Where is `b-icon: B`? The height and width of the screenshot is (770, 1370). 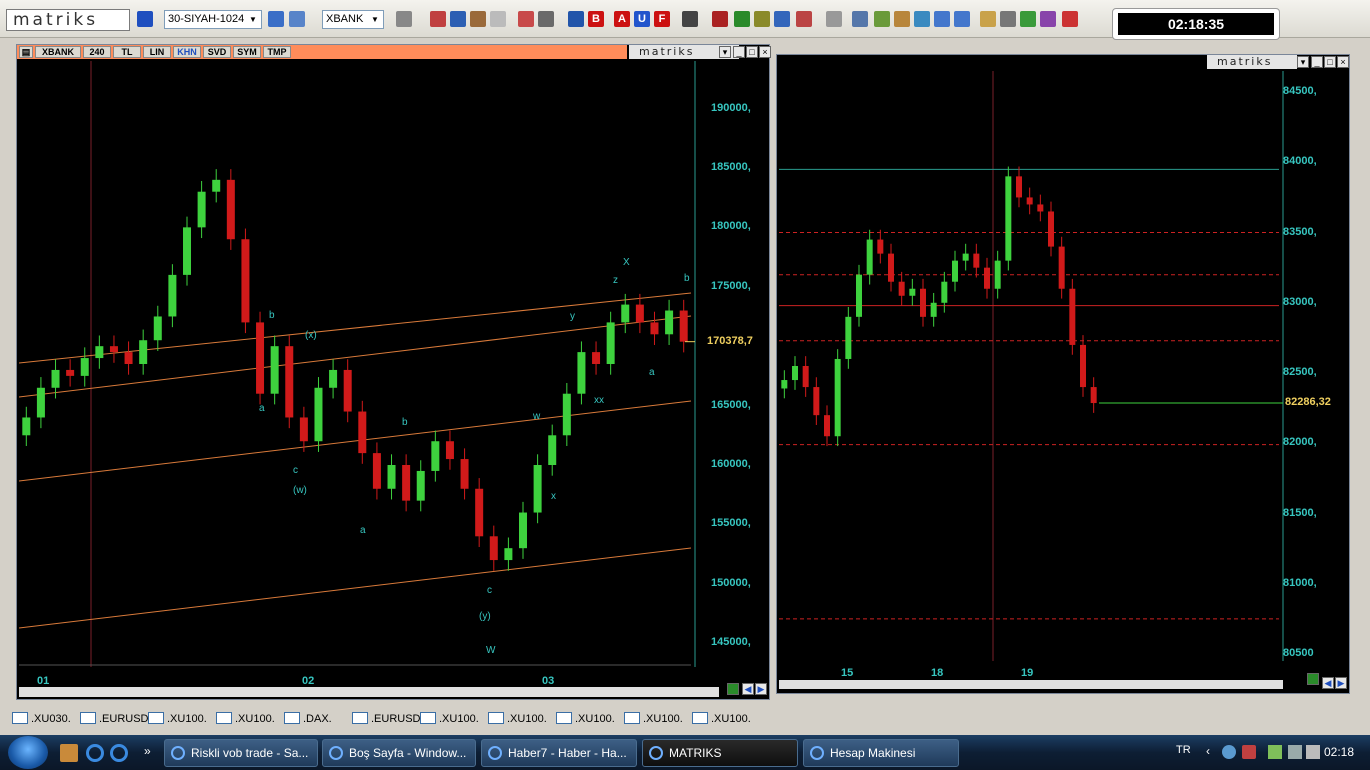
b-icon: B is located at coordinates (596, 19).